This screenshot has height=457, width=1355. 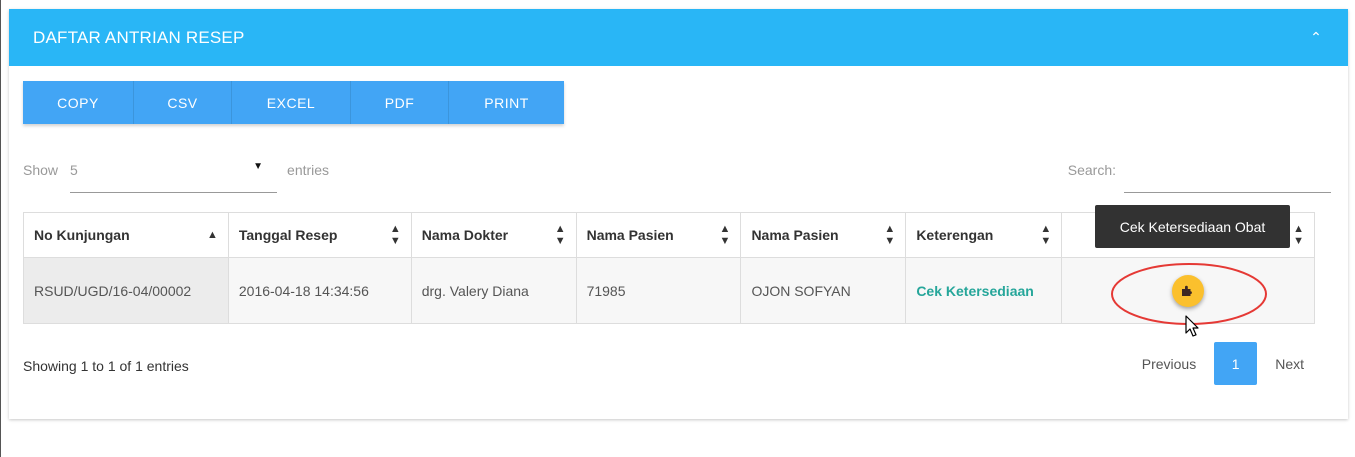 I want to click on copy-button: COPY, so click(x=78, y=102).